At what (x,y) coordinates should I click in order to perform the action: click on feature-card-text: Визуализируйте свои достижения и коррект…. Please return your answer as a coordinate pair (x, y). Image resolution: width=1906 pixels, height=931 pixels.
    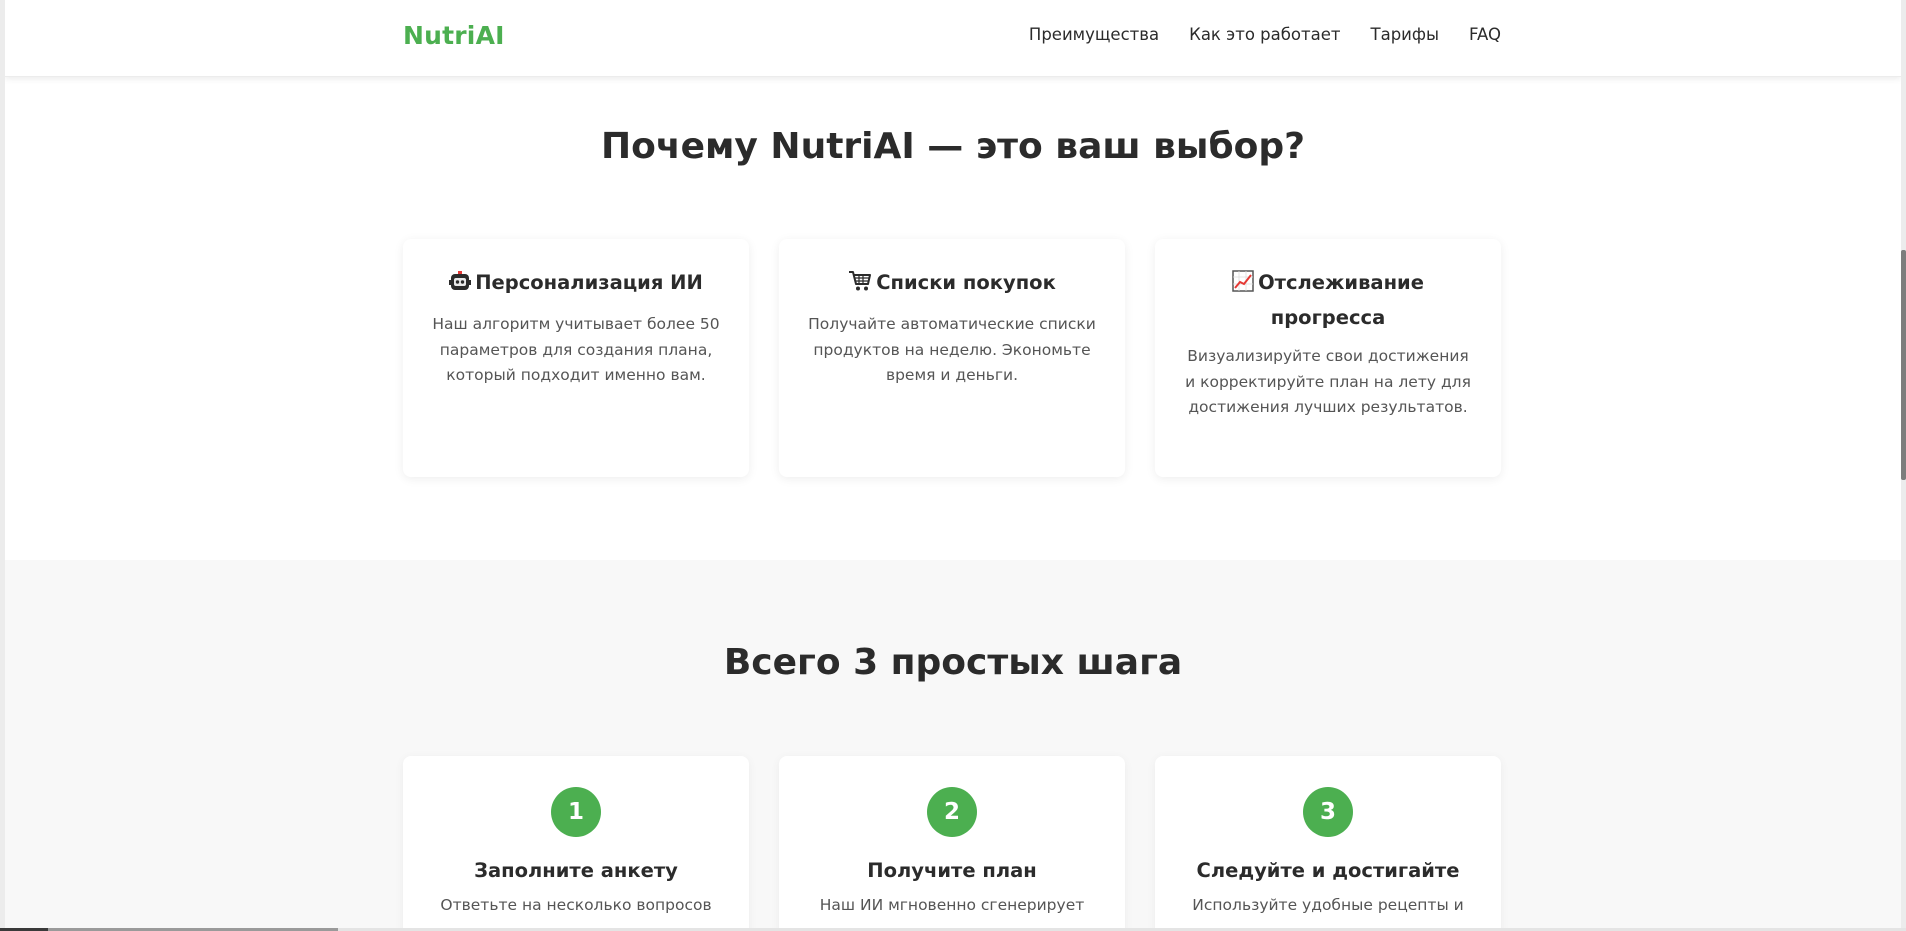
    Looking at the image, I should click on (1328, 381).